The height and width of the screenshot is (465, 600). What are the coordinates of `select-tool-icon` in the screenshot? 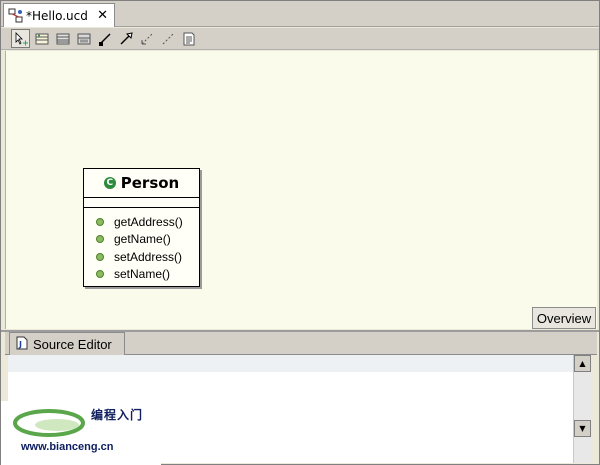 It's located at (20, 38).